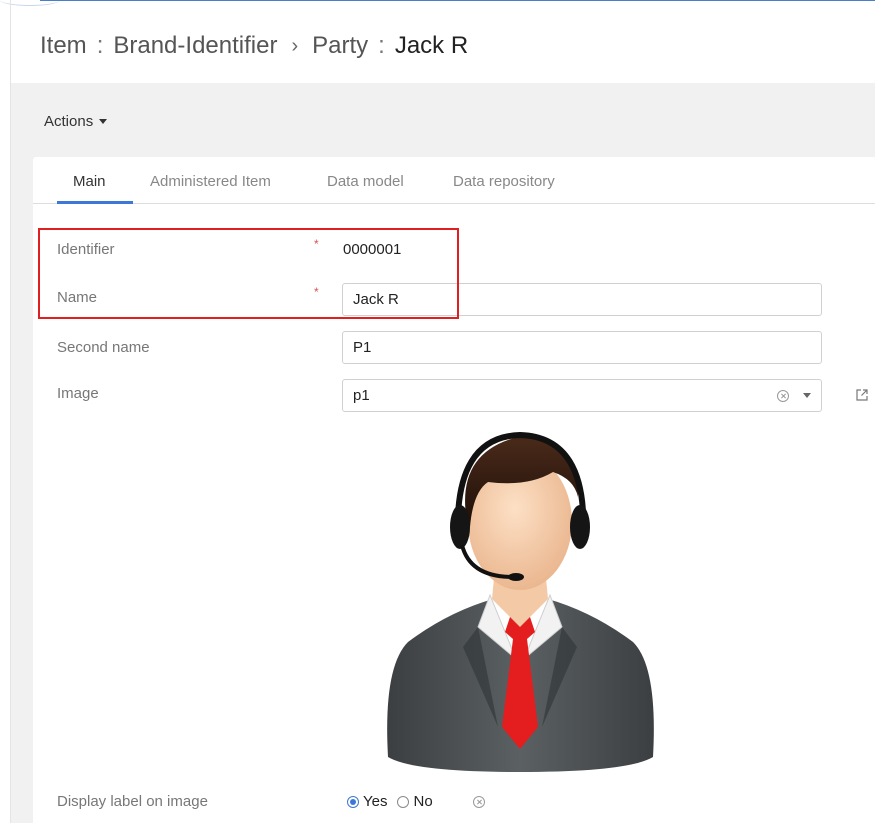 The image size is (875, 823). I want to click on radio-no-label: No, so click(423, 801).